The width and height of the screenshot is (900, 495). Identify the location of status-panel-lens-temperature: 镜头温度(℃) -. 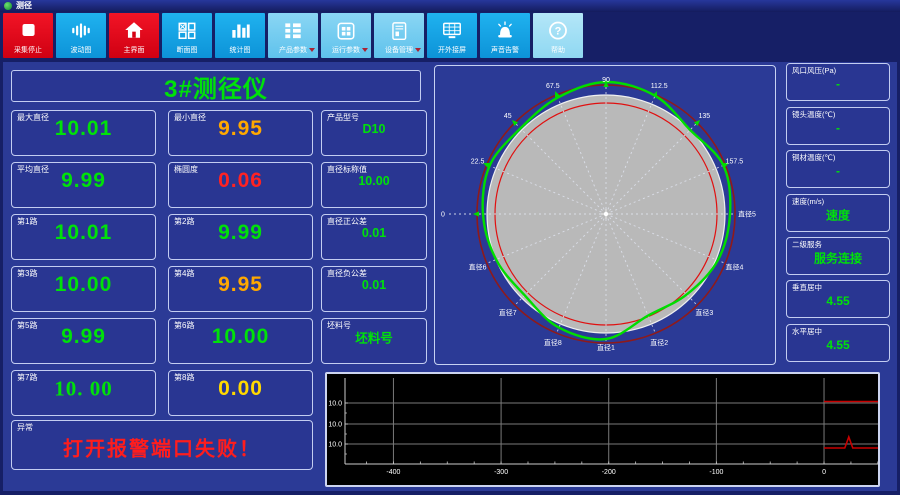
(838, 126).